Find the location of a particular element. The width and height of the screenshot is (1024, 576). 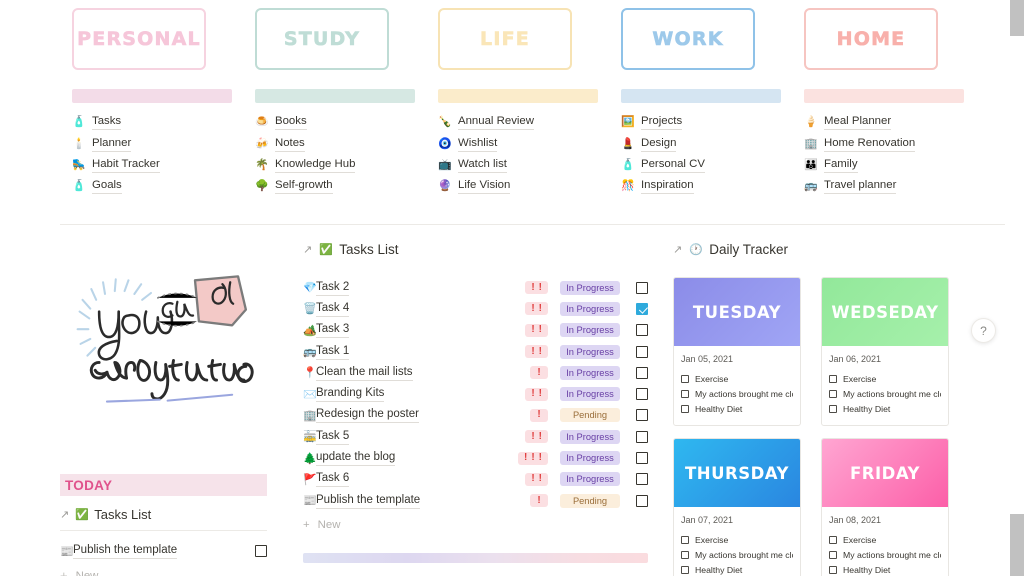

scrollbar-thumb-lower is located at coordinates (1017, 545).